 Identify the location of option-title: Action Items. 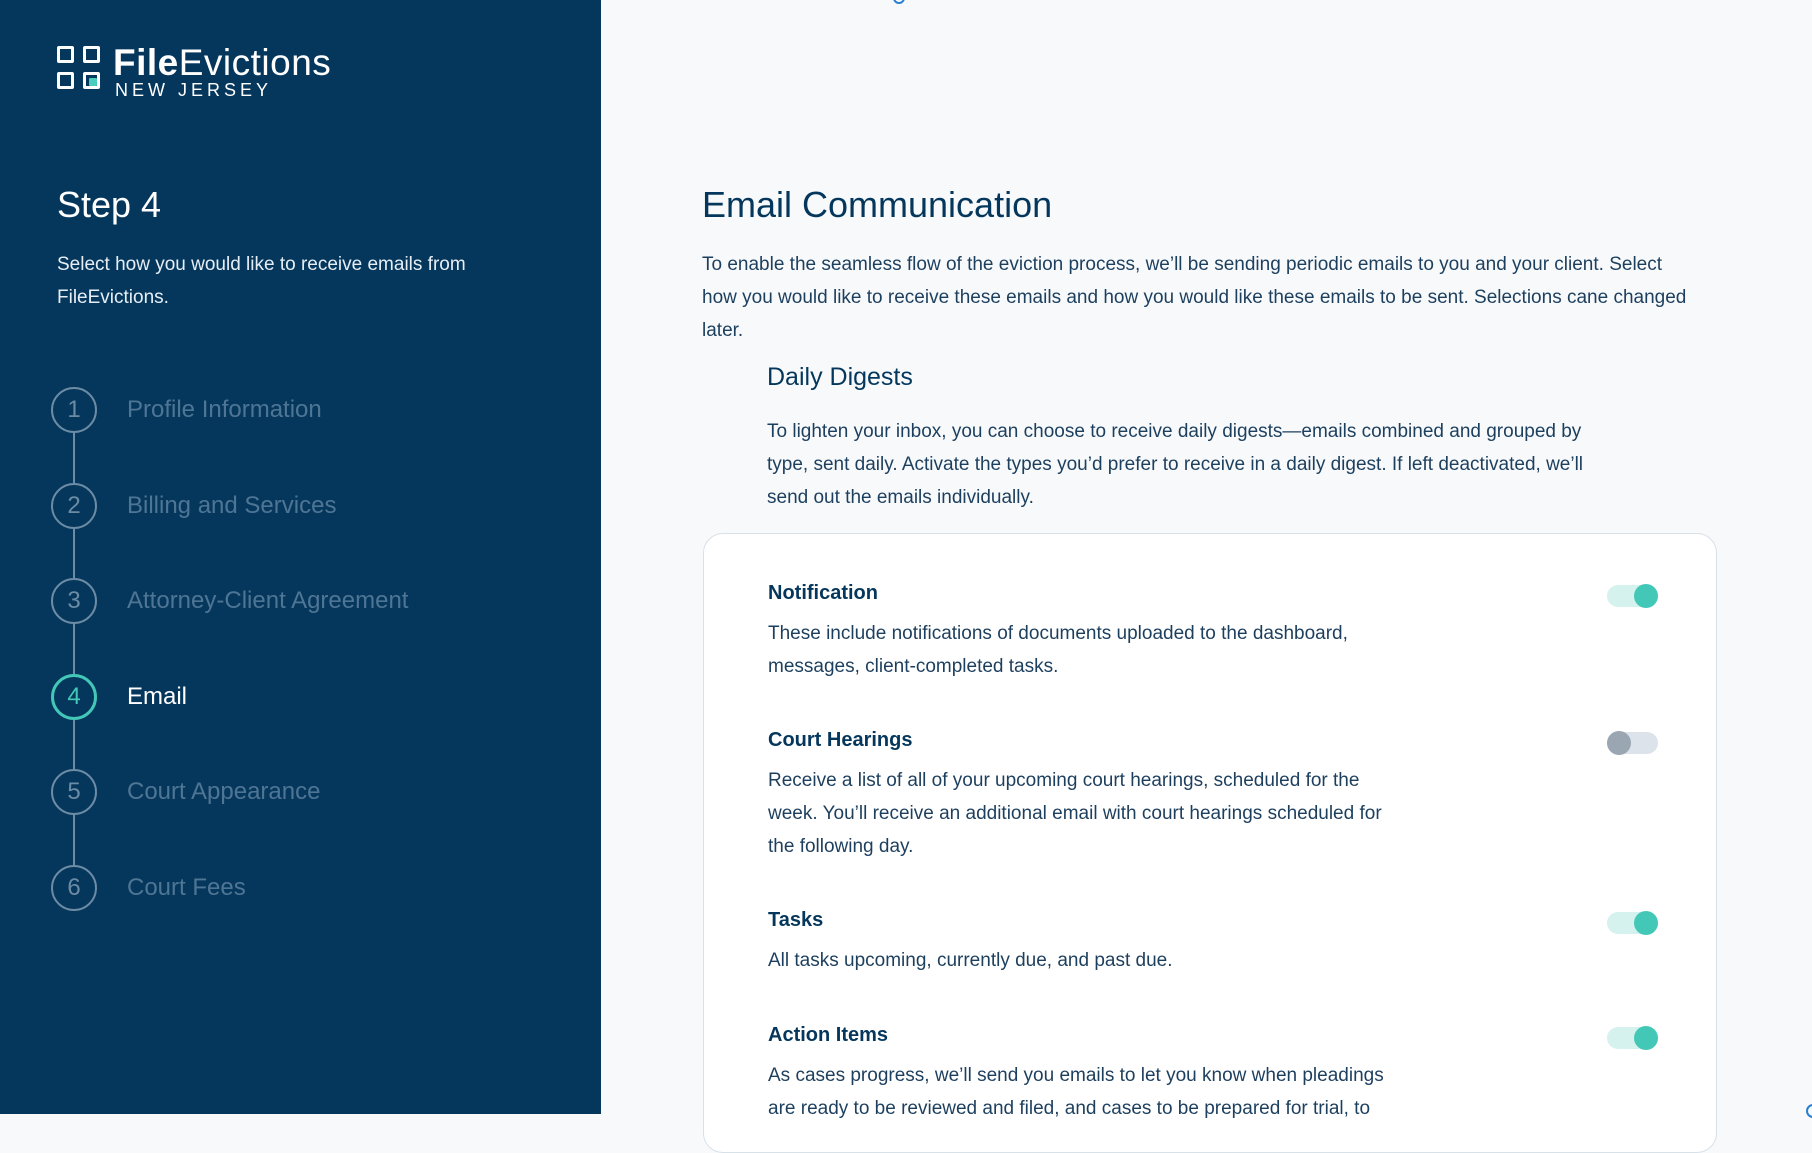
(828, 1035).